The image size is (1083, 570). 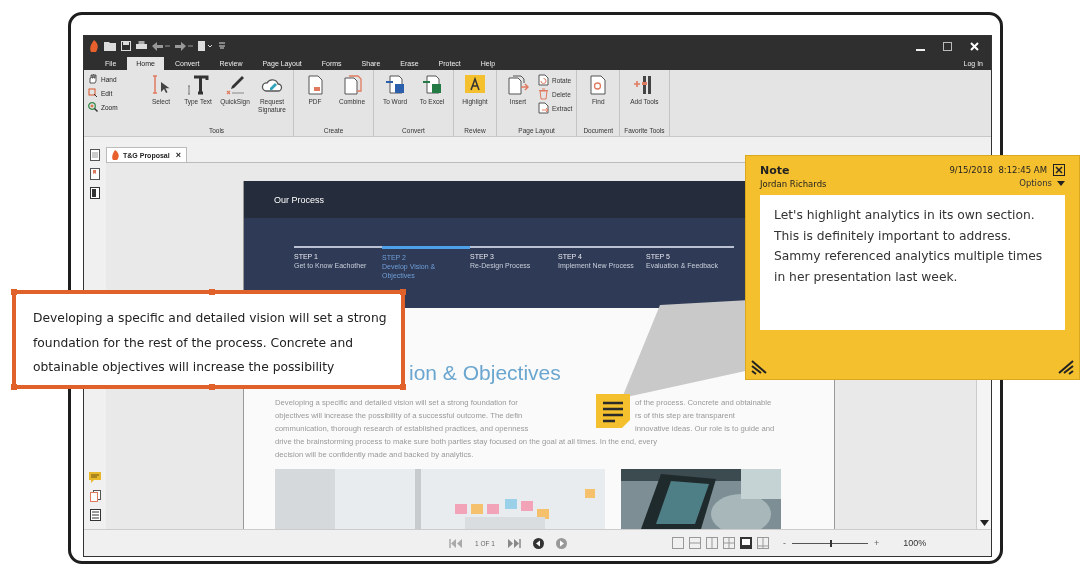 I want to click on redo-icon, so click(x=184, y=46).